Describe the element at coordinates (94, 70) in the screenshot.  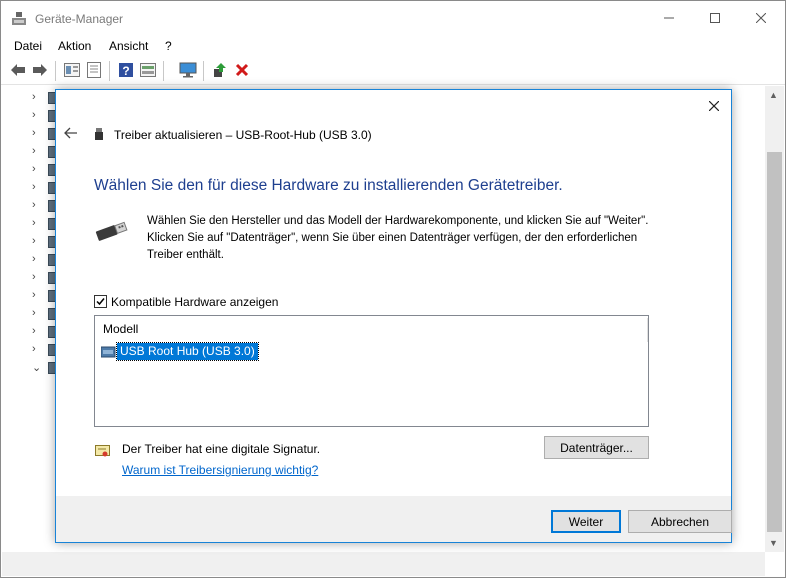
I see `tree-view-icon` at that location.